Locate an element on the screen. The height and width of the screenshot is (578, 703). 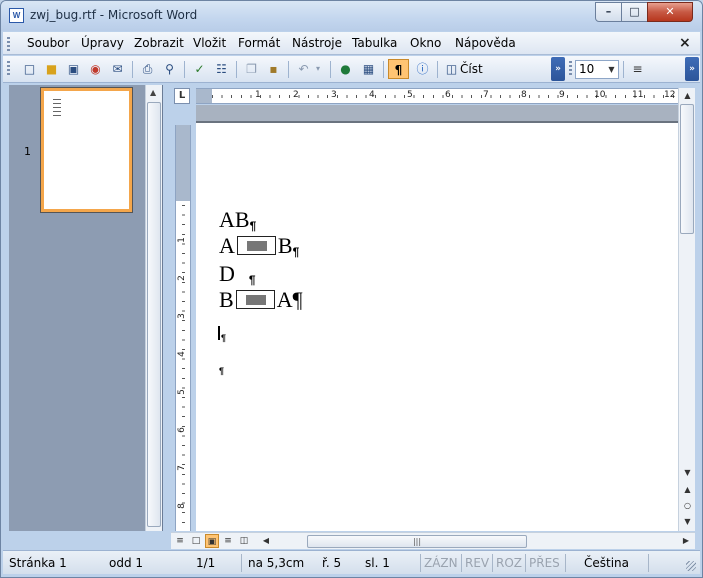
ruler-number: 10 is located at coordinates (600, 95).